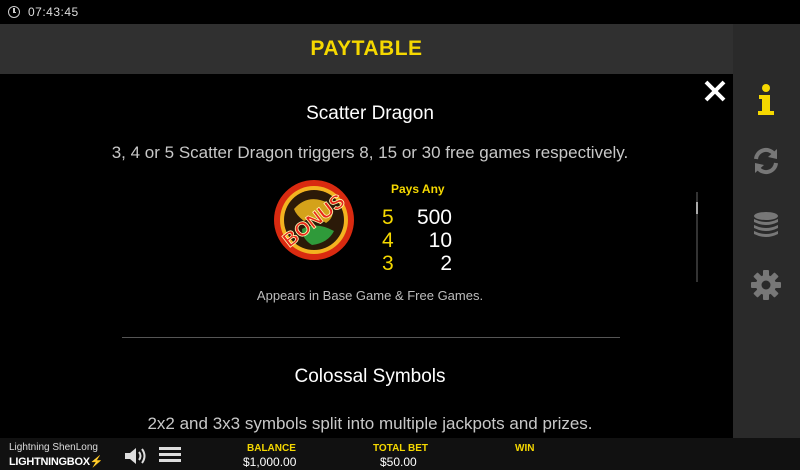 The height and width of the screenshot is (470, 800). I want to click on right-sidebar, so click(766, 231).